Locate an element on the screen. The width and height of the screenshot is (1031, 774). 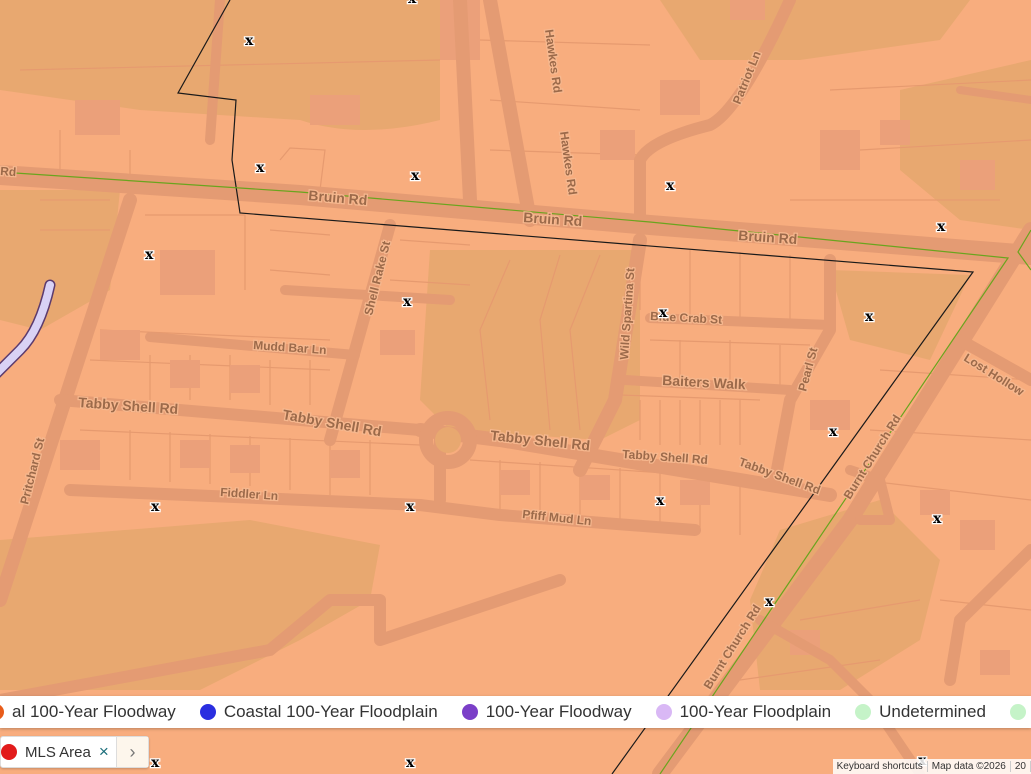
keyboard-shortcuts-link: Keyboard shortcuts is located at coordinates (880, 766).